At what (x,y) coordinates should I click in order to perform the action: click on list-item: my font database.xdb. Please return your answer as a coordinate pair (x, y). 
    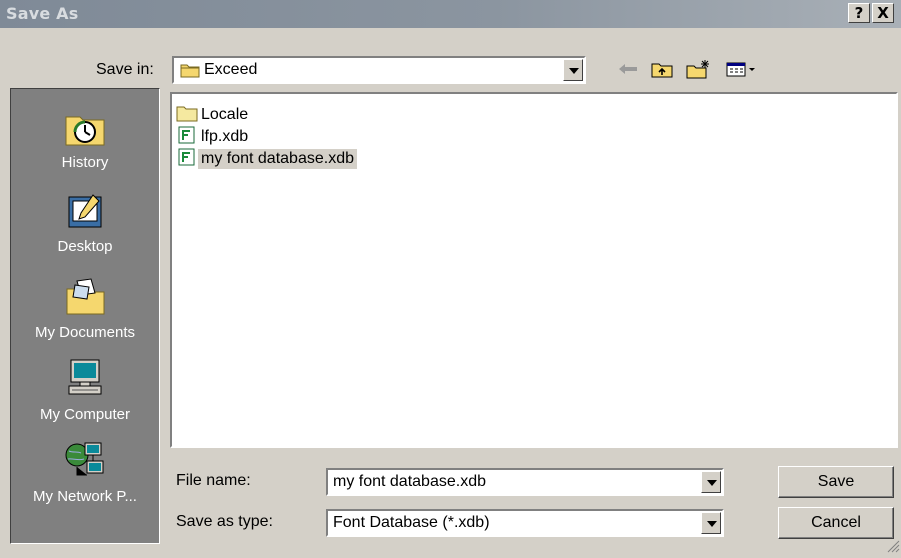
    Looking at the image, I should click on (266, 159).